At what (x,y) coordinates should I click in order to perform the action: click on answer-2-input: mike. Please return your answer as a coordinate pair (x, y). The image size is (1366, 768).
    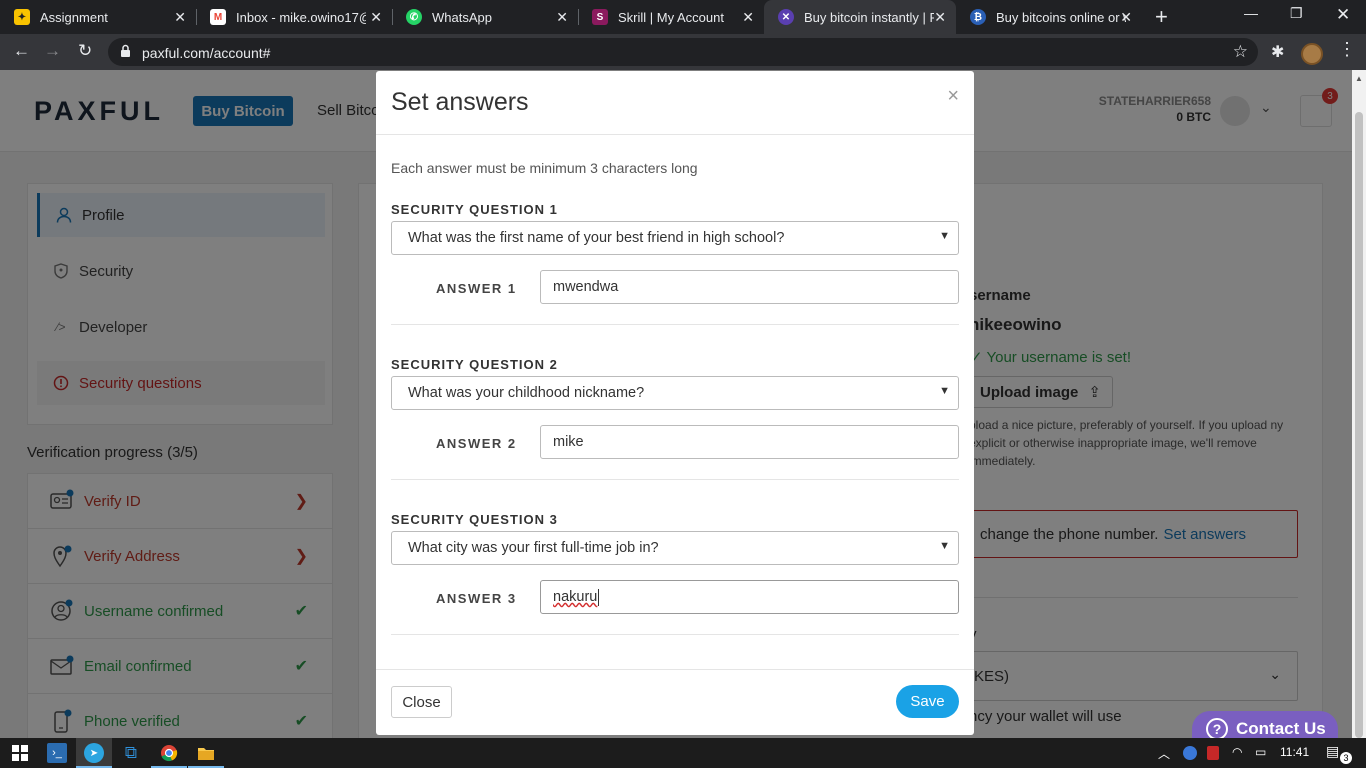
    Looking at the image, I should click on (749, 442).